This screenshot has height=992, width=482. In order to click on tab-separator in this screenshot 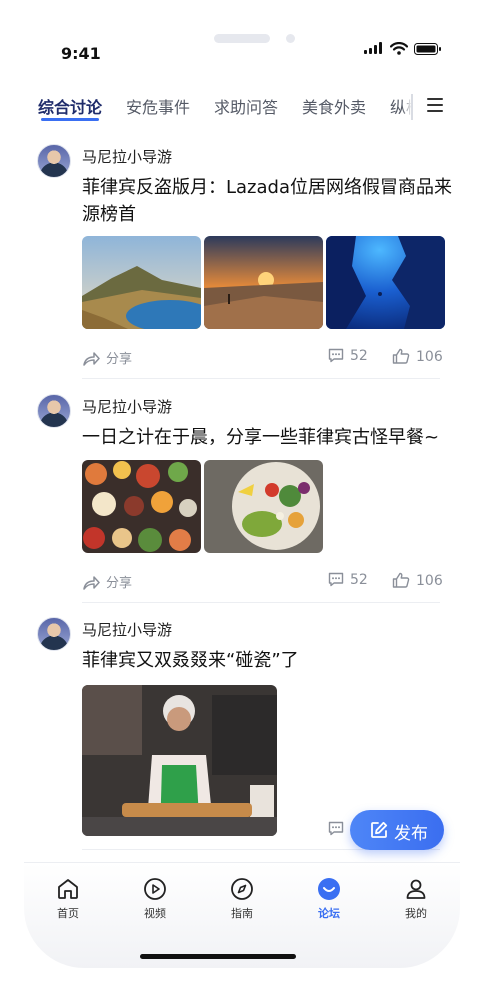, I will do `click(412, 107)`.